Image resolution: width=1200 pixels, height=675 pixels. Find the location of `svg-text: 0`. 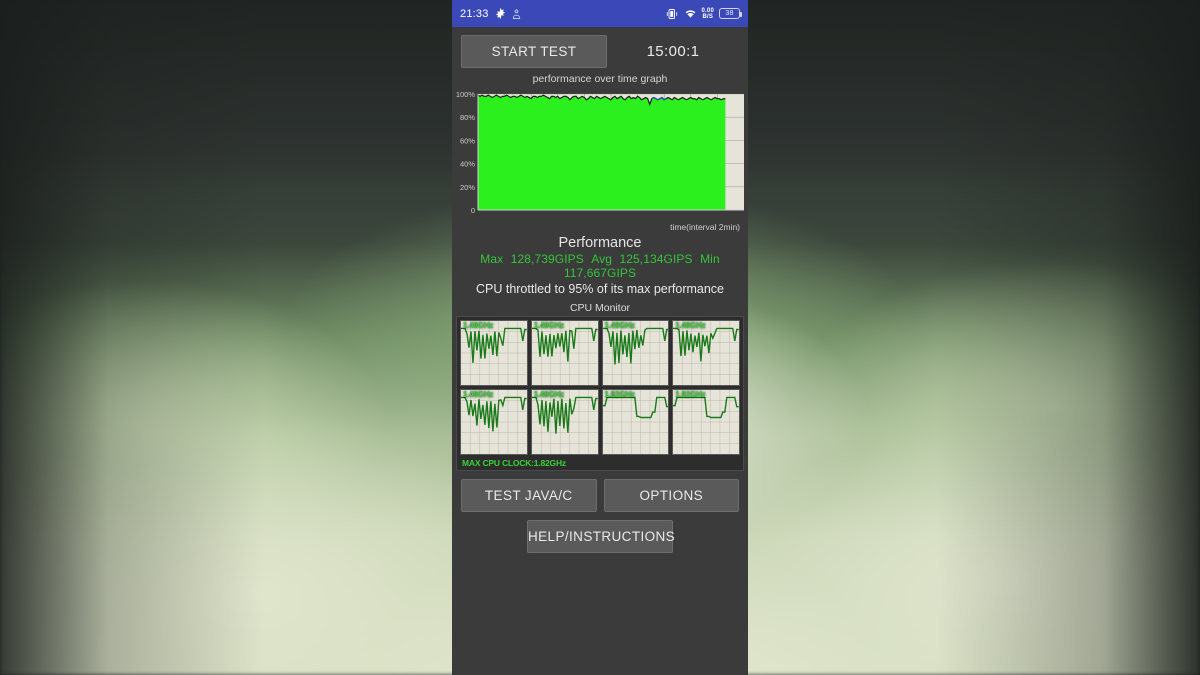

svg-text: 0 is located at coordinates (473, 210).